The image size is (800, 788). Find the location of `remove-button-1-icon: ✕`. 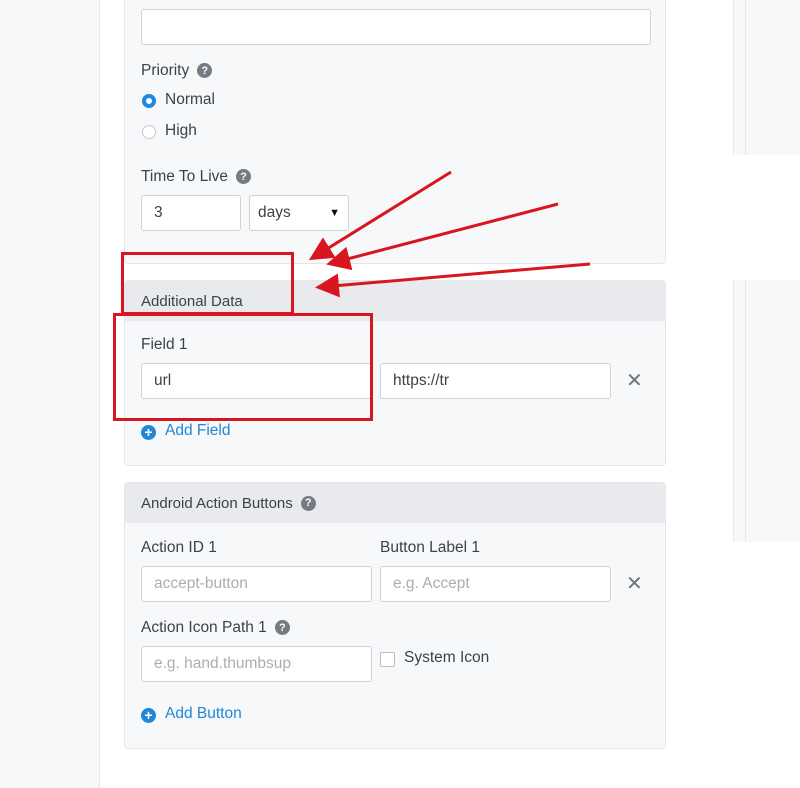

remove-button-1-icon: ✕ is located at coordinates (634, 584).